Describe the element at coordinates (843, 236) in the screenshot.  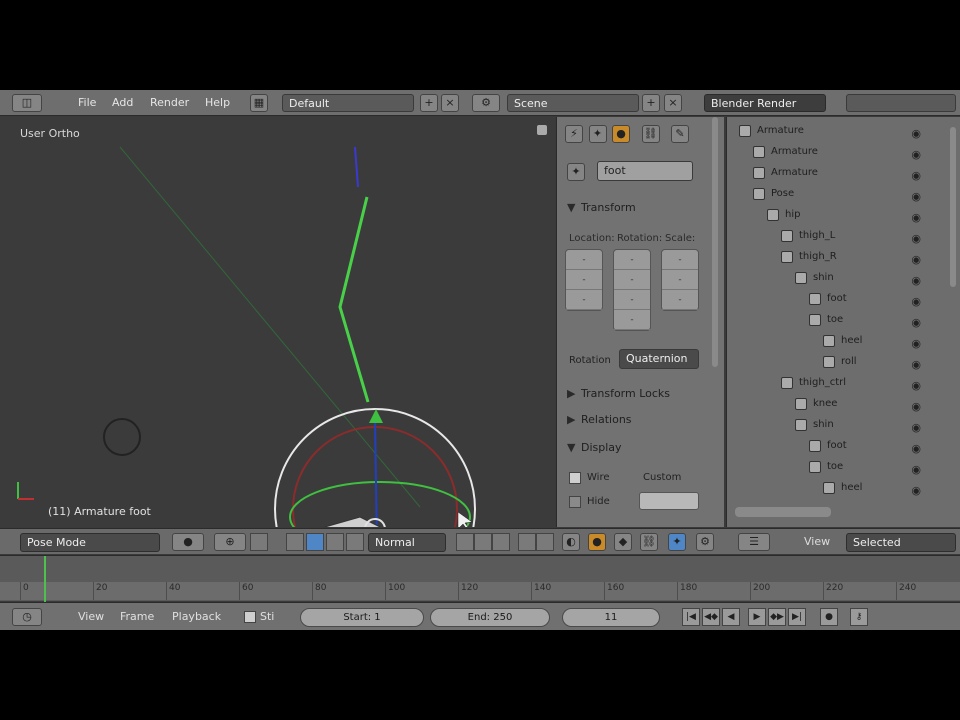
I see `outliner-item: thigh_L ◉` at that location.